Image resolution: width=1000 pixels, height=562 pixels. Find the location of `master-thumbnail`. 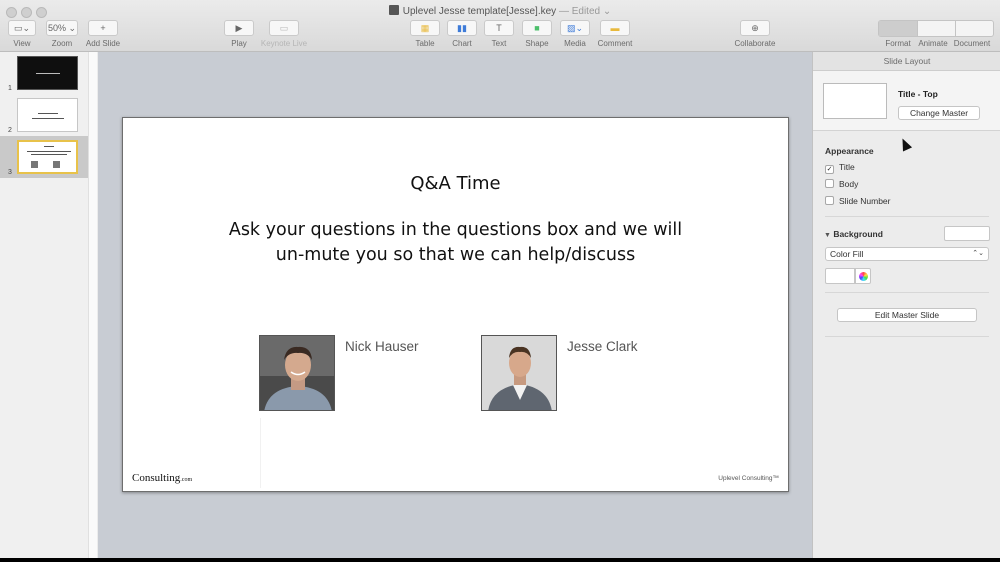

master-thumbnail is located at coordinates (855, 101).